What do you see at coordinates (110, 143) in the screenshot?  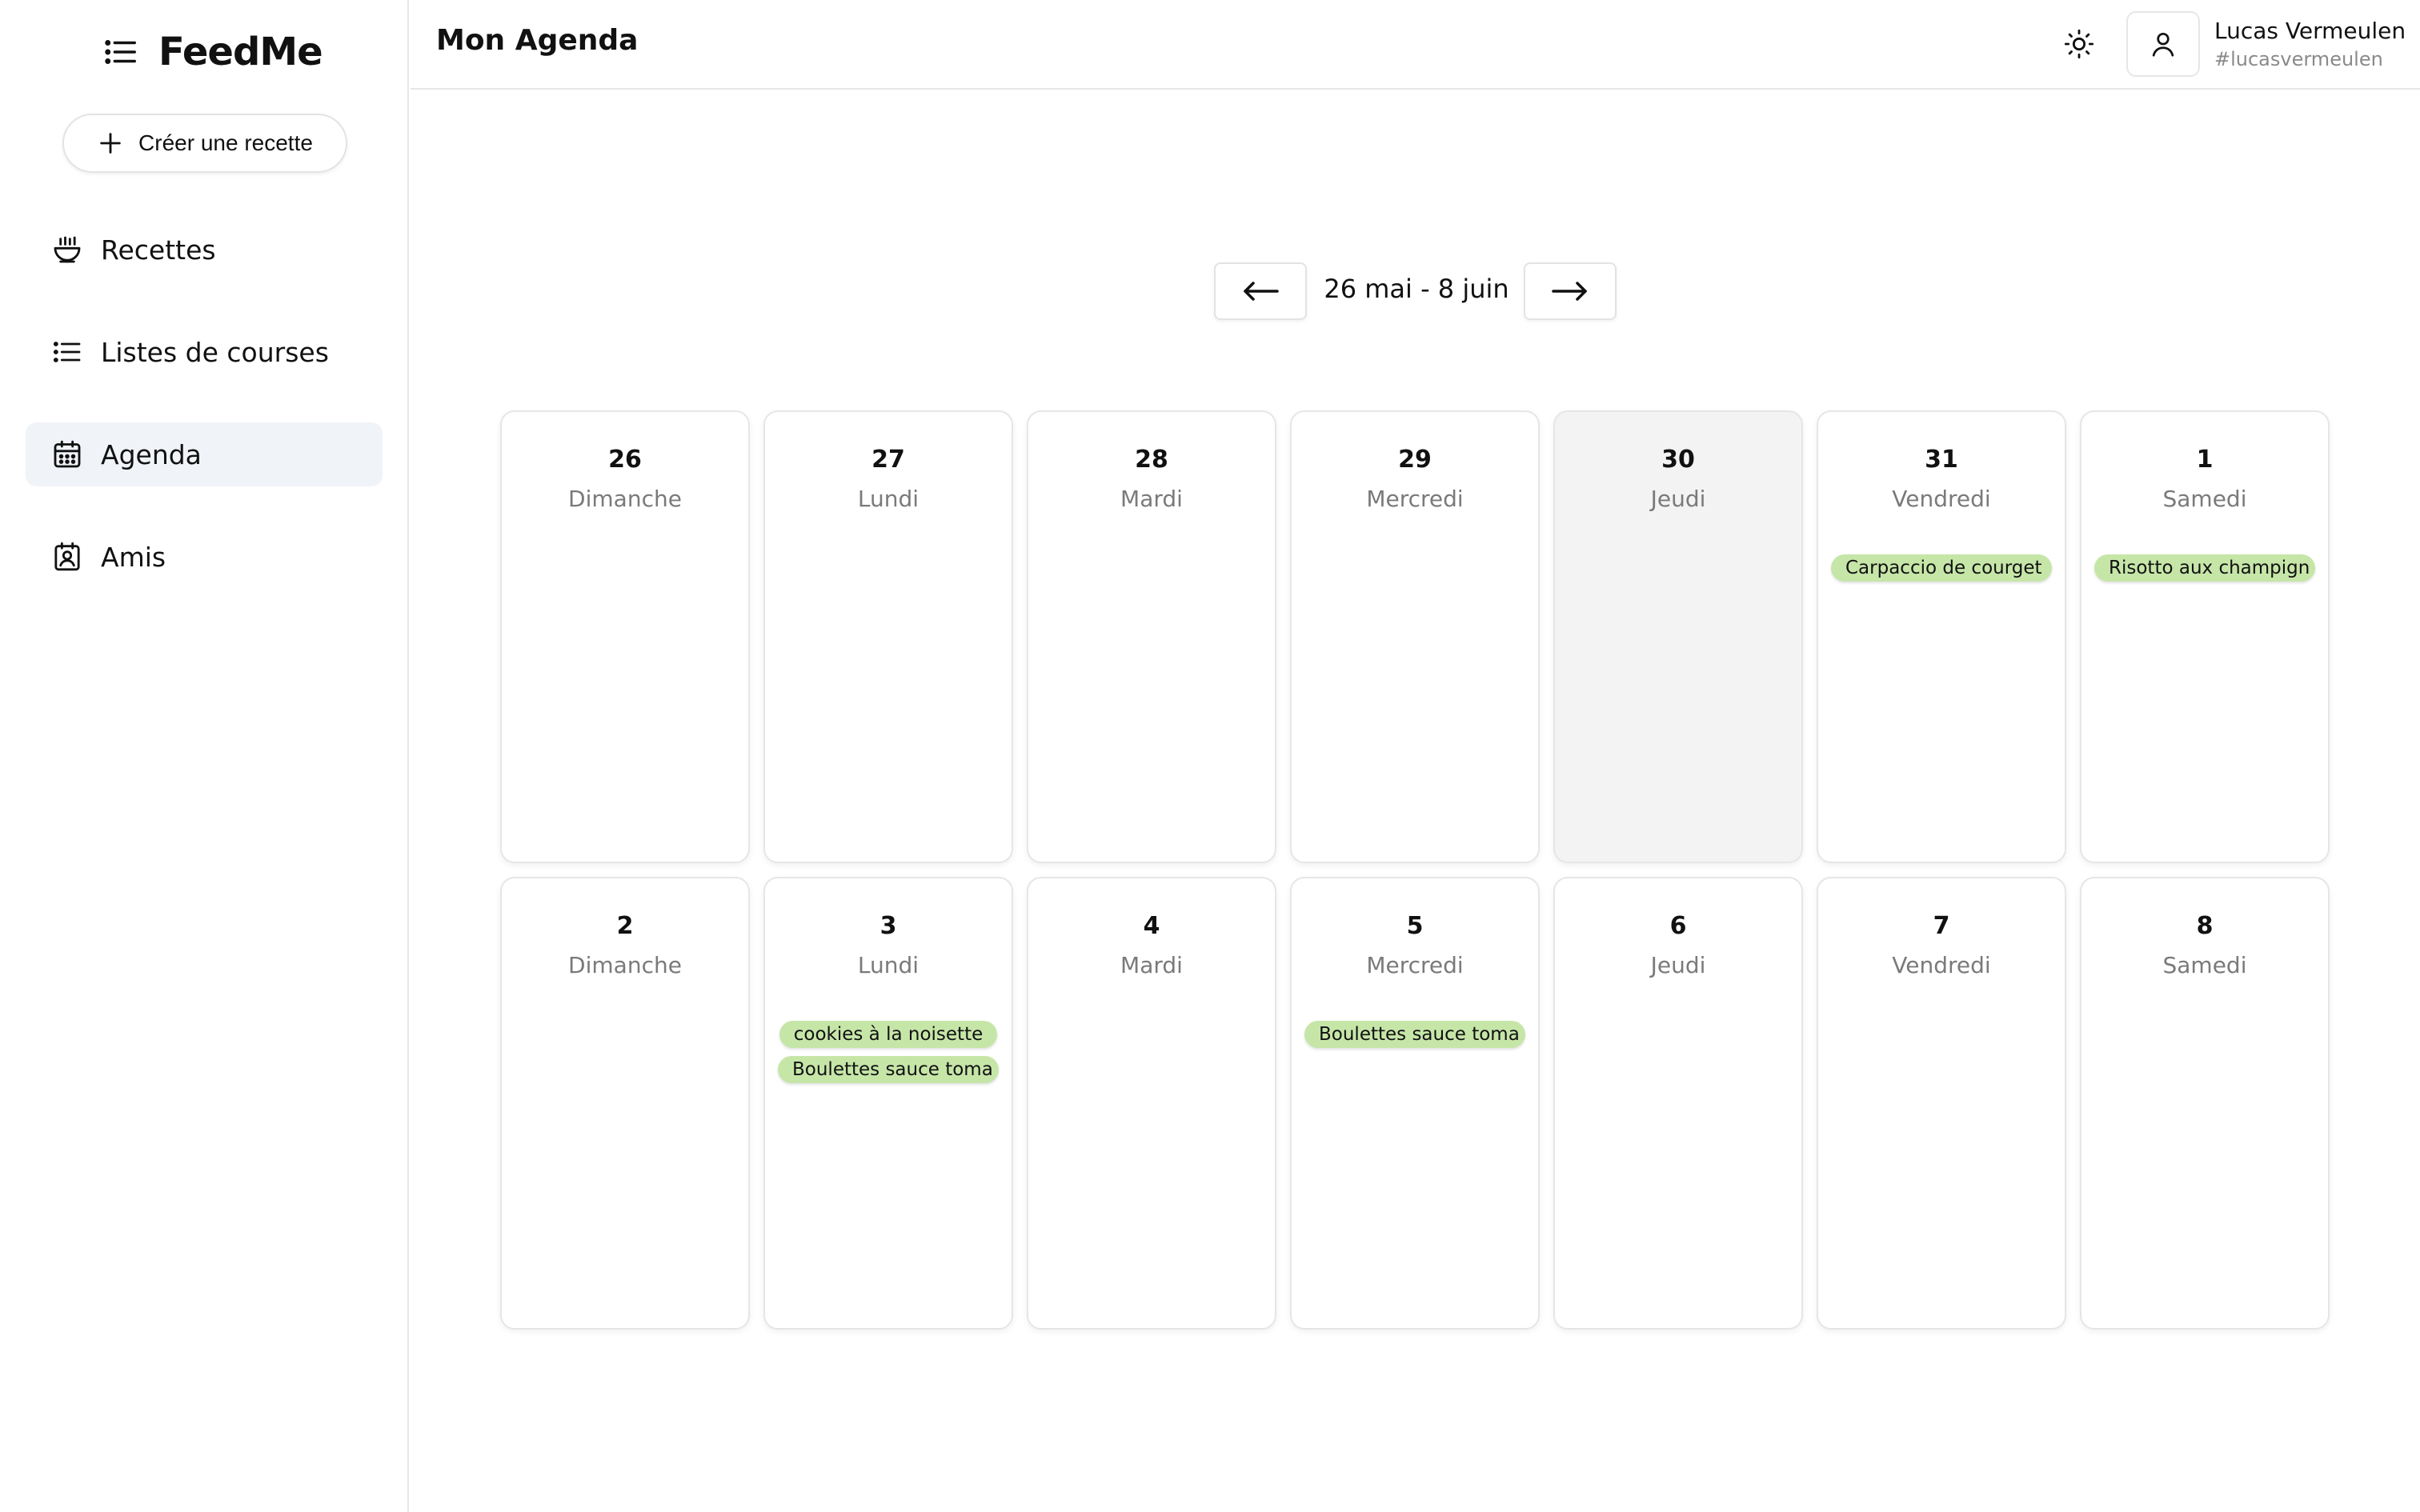 I see `plus-icon` at bounding box center [110, 143].